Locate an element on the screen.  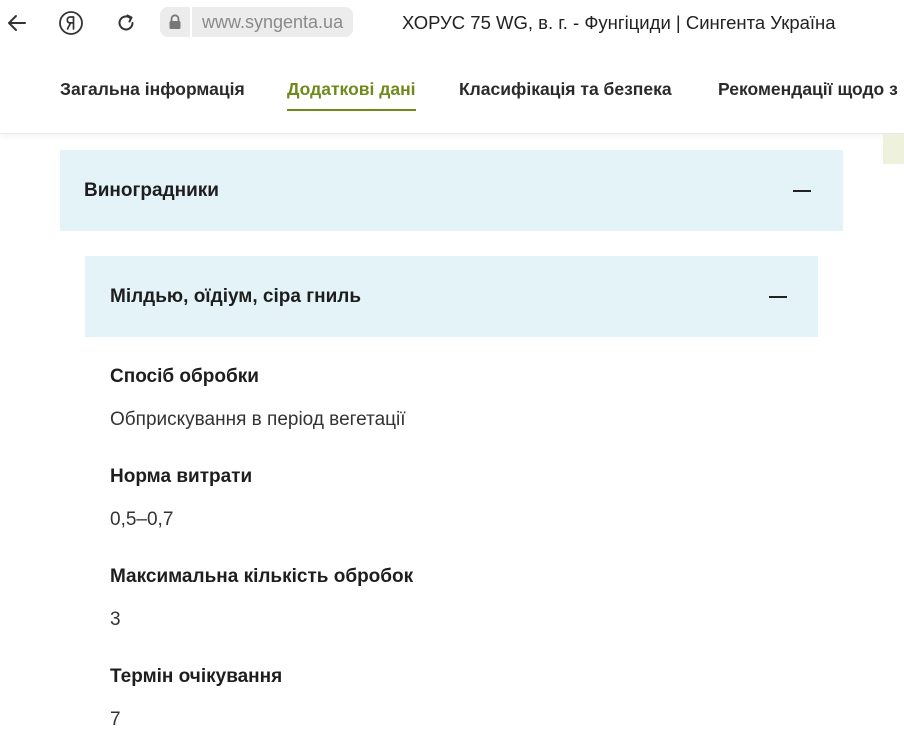
reload-icon is located at coordinates (126, 23).